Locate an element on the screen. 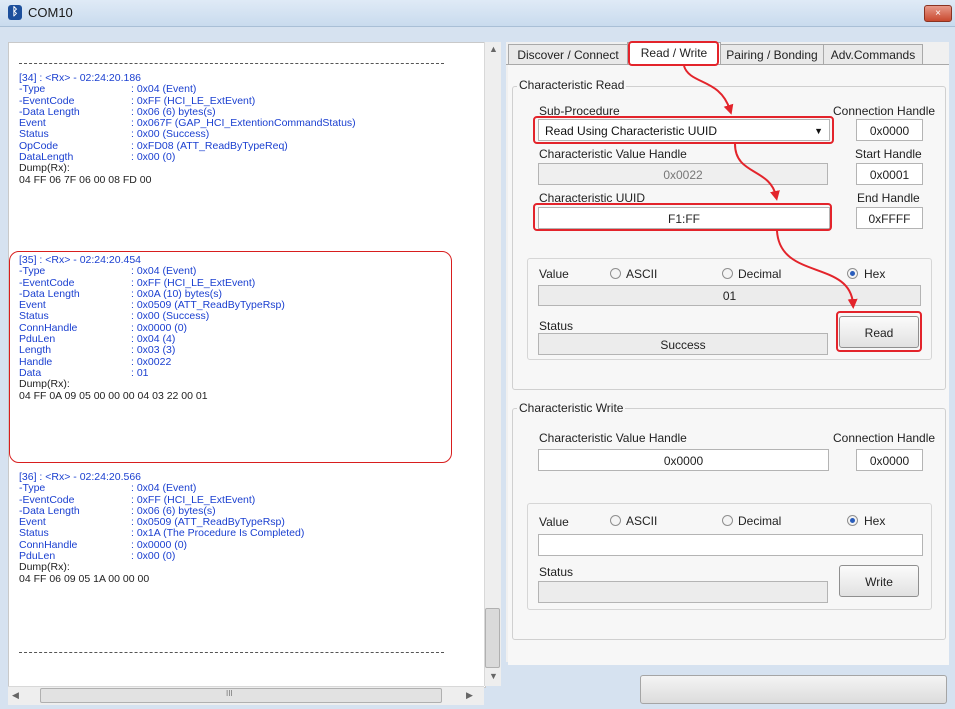 Image resolution: width=955 pixels, height=709 pixels. annotation-arrows is located at coordinates (770, 187).